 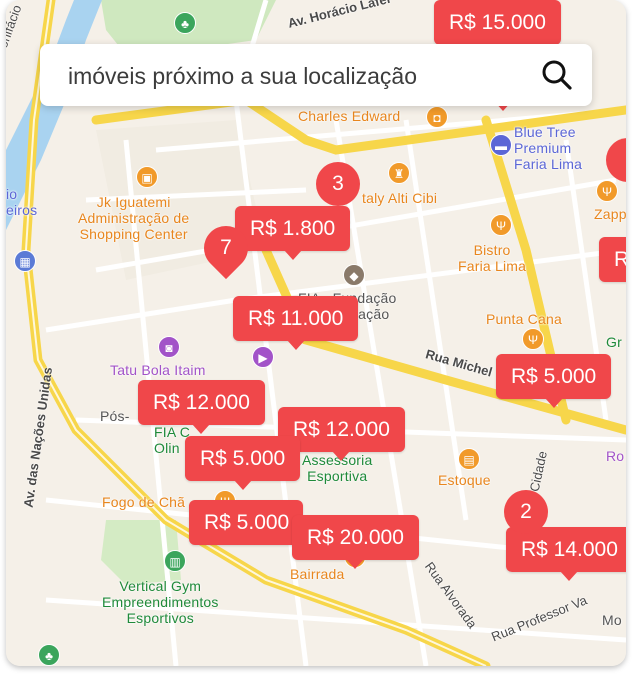 I want to click on poi-mo: Mo, so click(x=612, y=620).